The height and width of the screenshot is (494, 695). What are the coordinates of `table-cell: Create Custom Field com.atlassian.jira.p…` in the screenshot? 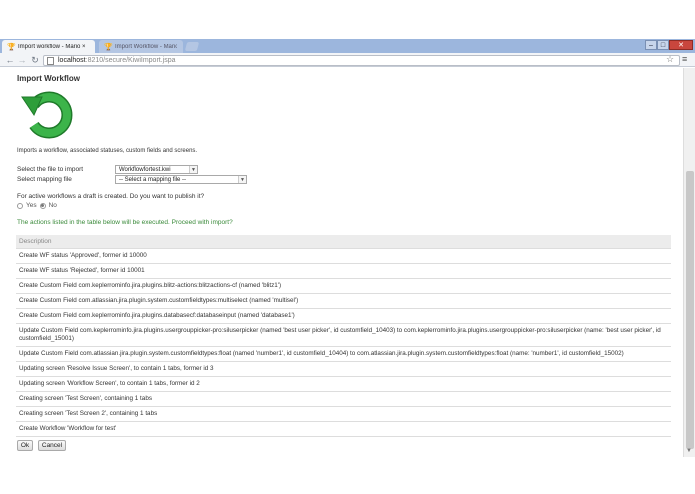 It's located at (343, 301).